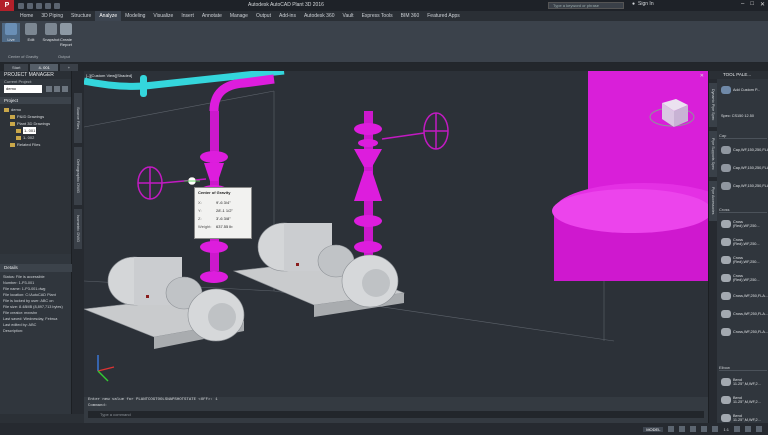 This screenshot has width=768, height=435. I want to click on vtab-isometric: Isometric DWG, so click(78, 229).